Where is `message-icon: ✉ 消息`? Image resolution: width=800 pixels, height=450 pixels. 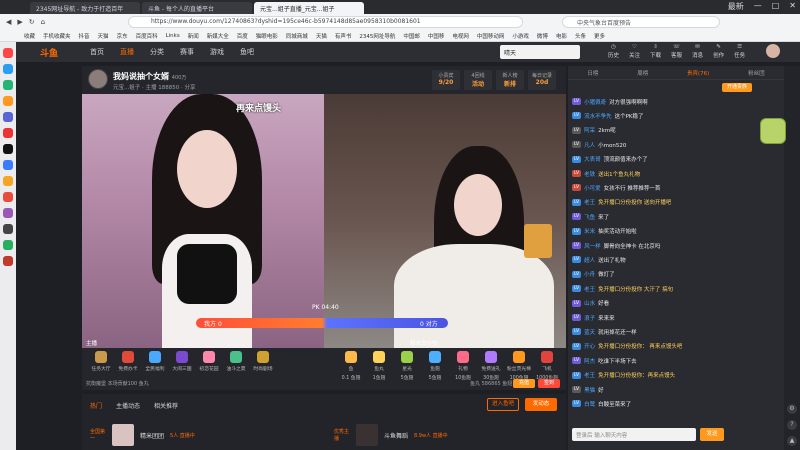
message-icon: ✉ 消息 is located at coordinates (697, 51).